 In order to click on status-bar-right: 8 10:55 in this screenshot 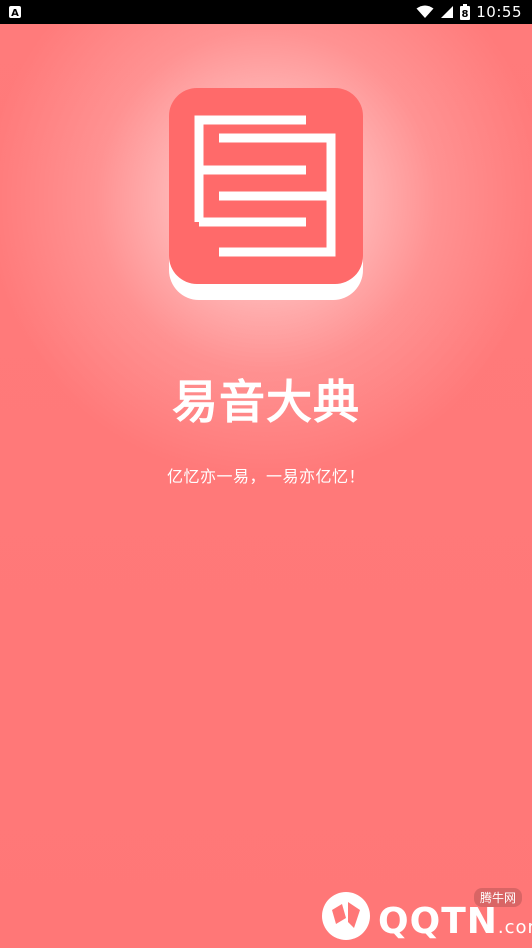, I will do `click(469, 12)`.